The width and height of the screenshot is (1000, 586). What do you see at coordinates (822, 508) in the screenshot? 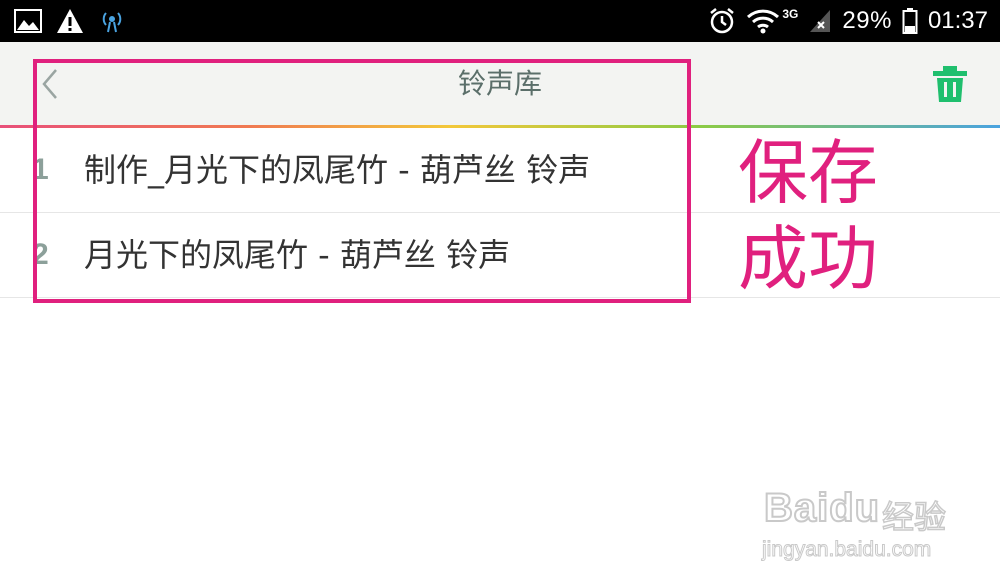
I see `watermark-logo: Baidu` at bounding box center [822, 508].